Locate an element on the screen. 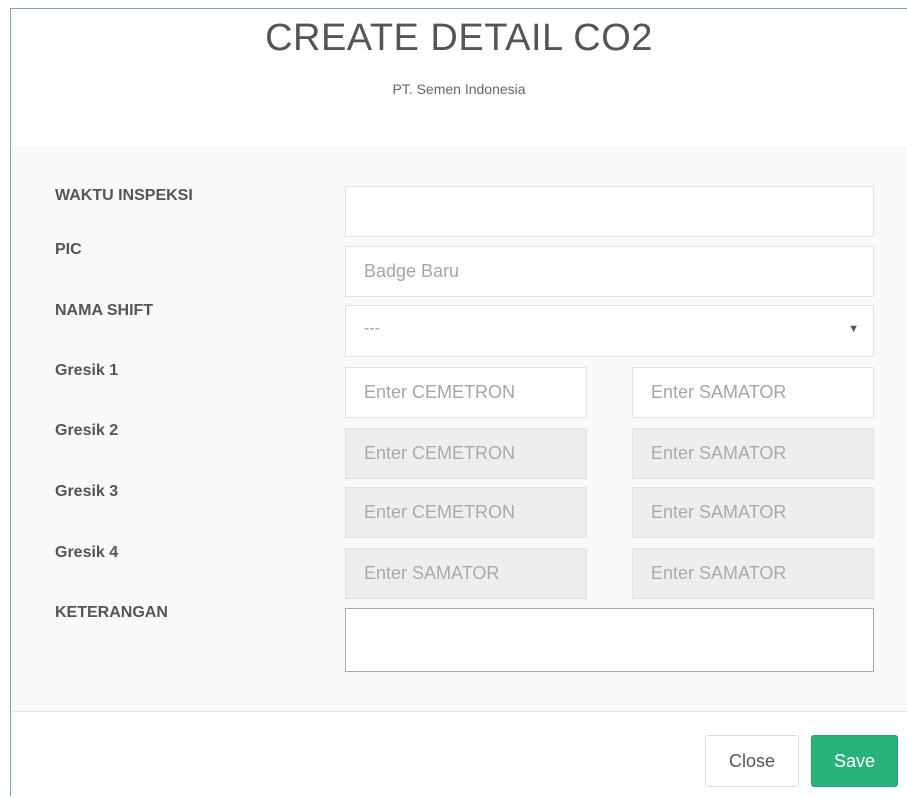  gresik-4-samator-input is located at coordinates (753, 573).